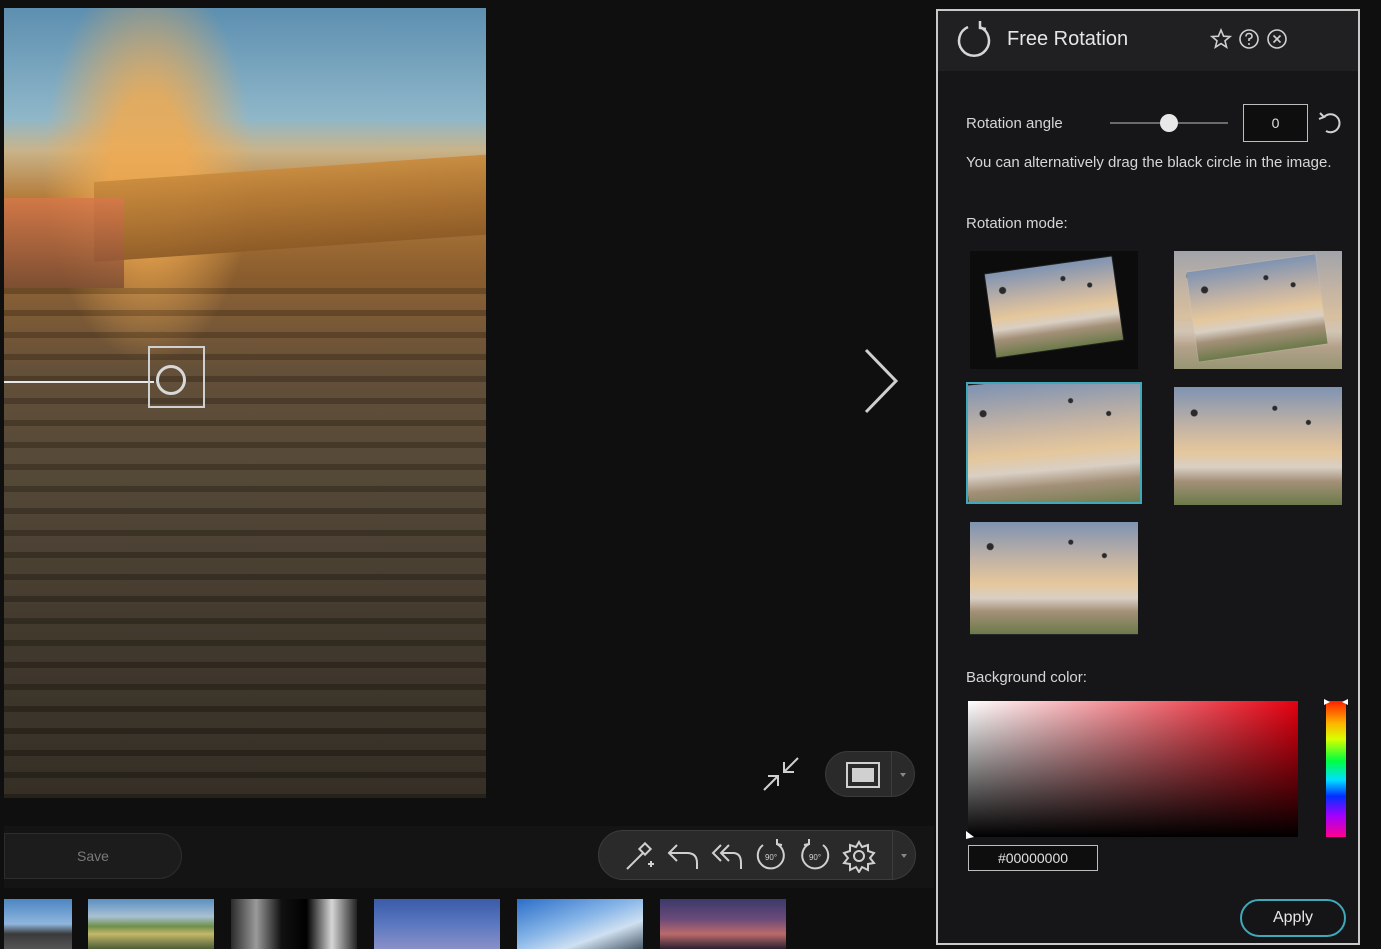 The height and width of the screenshot is (949, 1381). Describe the element at coordinates (1169, 123) in the screenshot. I see `rotation-angle-slider-knob` at that location.